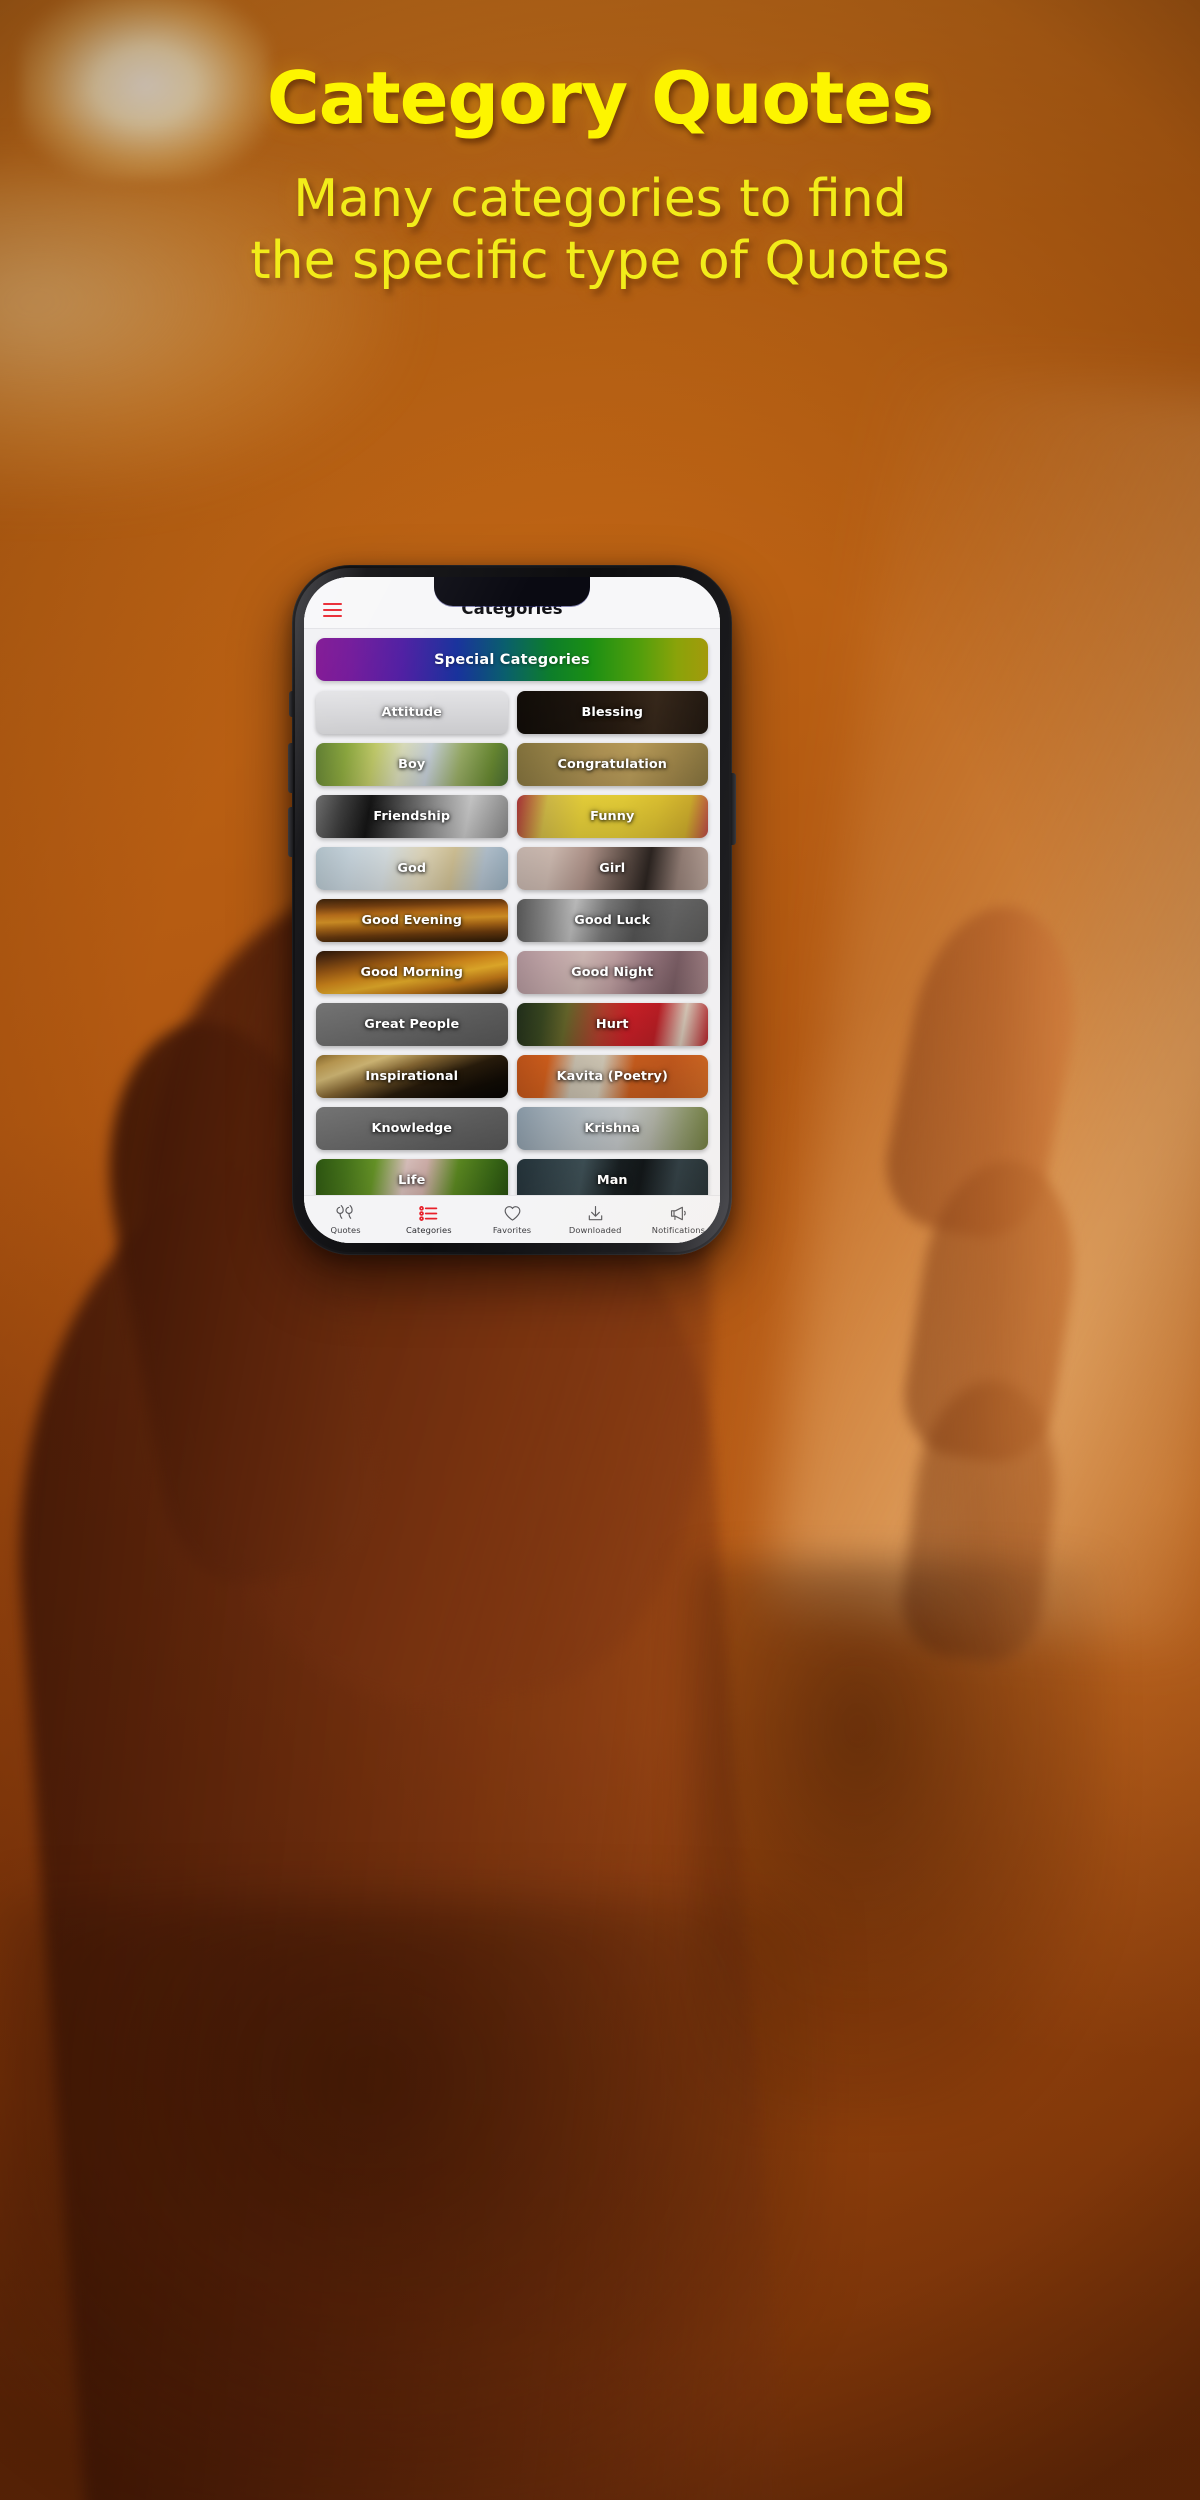 The width and height of the screenshot is (1200, 2500). I want to click on hamburger-icon, so click(332, 610).